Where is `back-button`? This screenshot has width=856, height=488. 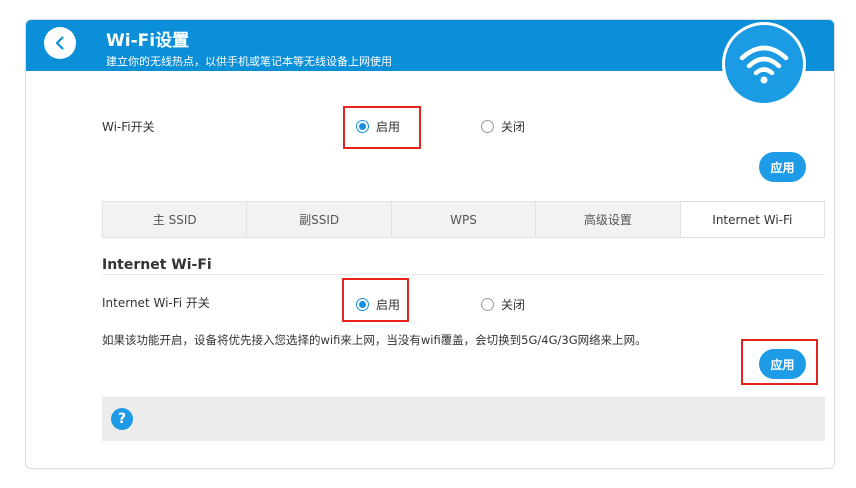
back-button is located at coordinates (60, 43).